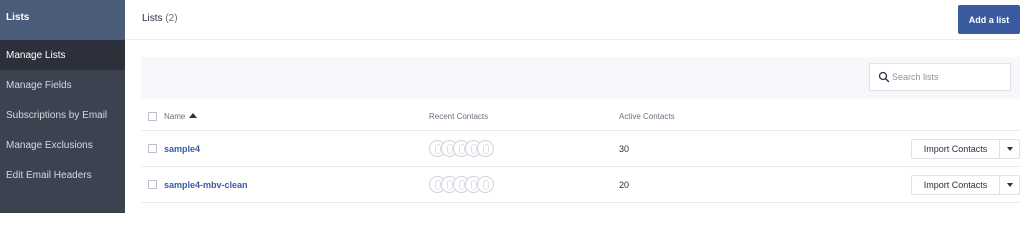 Image resolution: width=1020 pixels, height=240 pixels. I want to click on list-name-link: sample4, so click(182, 149).